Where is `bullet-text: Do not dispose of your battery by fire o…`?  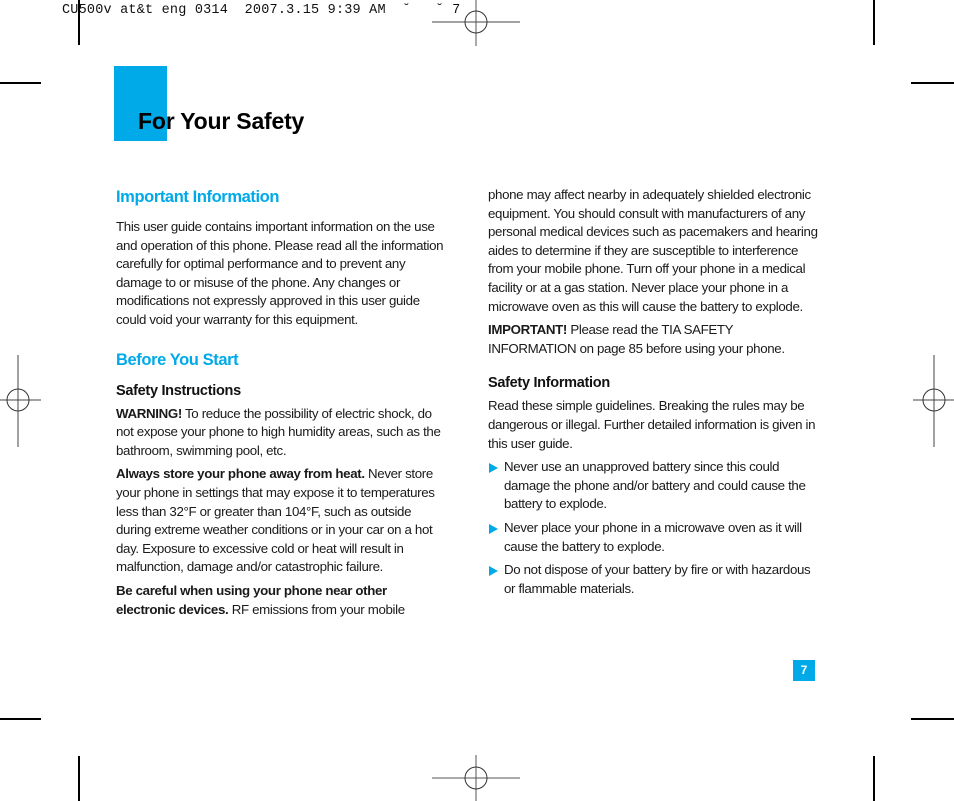
bullet-text: Do not dispose of your battery by fire o… is located at coordinates (657, 579).